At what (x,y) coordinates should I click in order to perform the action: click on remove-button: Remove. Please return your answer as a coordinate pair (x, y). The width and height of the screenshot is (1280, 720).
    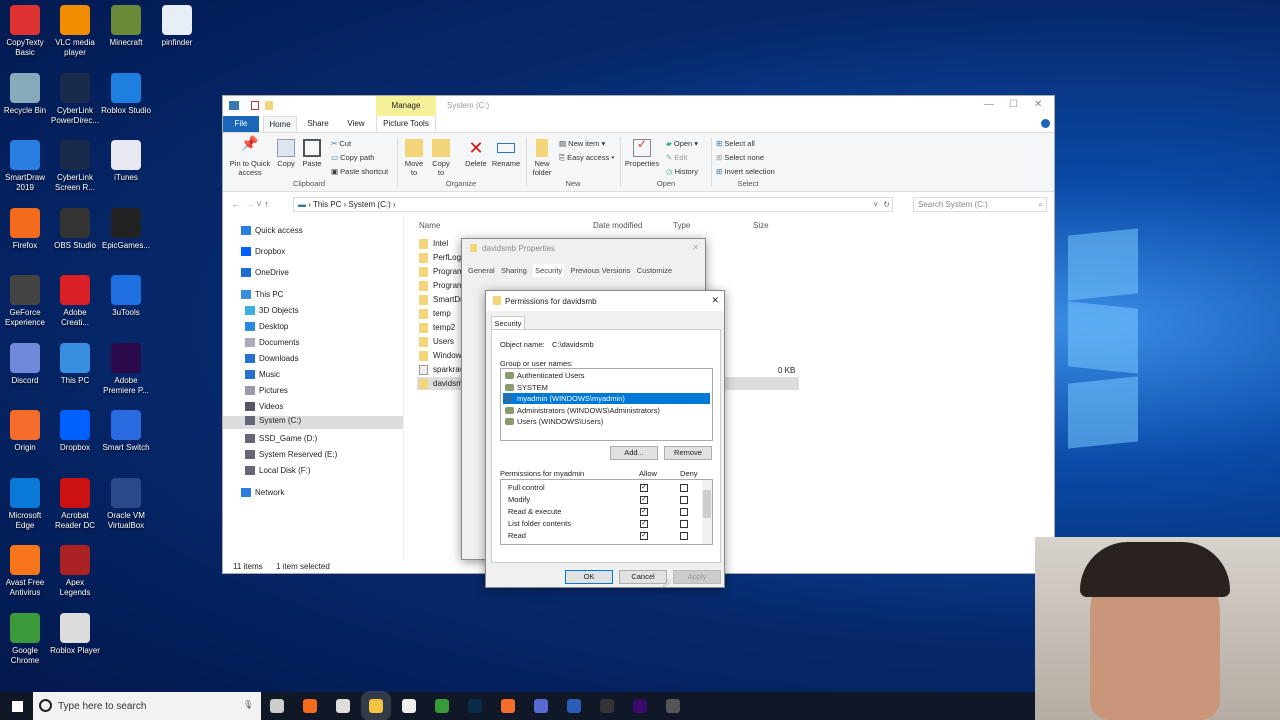
    Looking at the image, I should click on (688, 453).